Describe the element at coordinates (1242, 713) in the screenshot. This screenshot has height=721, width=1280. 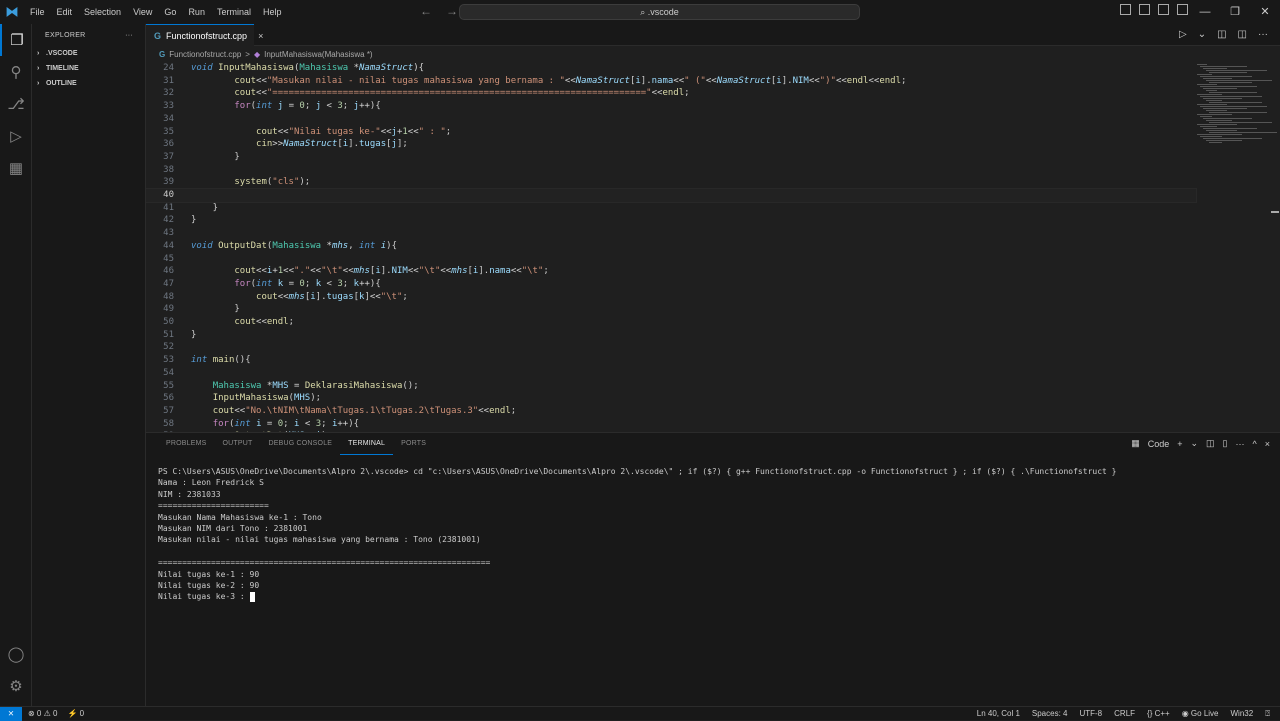
I see `platform: Win32` at that location.